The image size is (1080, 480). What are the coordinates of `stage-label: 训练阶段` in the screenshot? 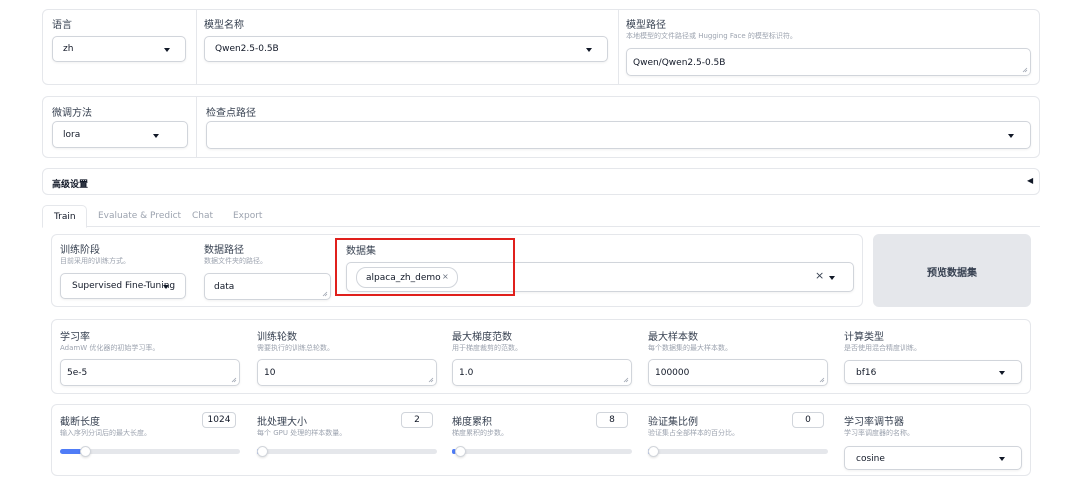 It's located at (80, 250).